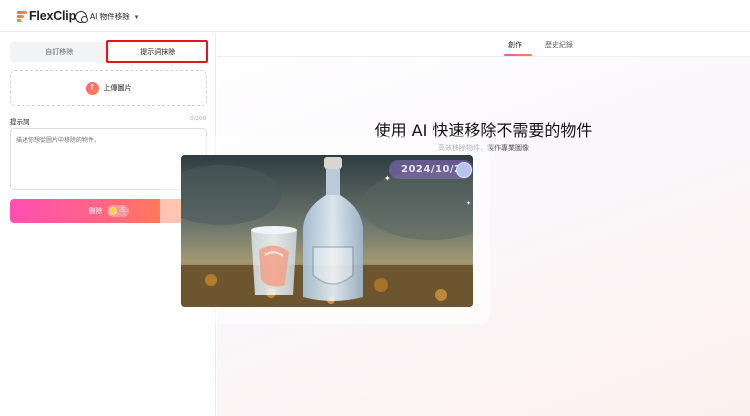 The width and height of the screenshot is (750, 416). I want to click on chevron-down-icon: ▾, so click(136, 16).